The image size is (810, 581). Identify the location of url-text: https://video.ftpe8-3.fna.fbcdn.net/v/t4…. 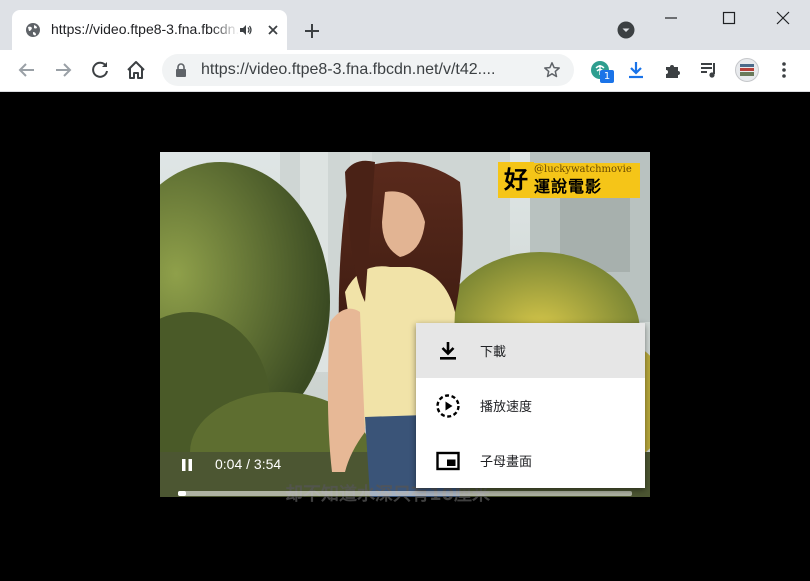
(366, 71).